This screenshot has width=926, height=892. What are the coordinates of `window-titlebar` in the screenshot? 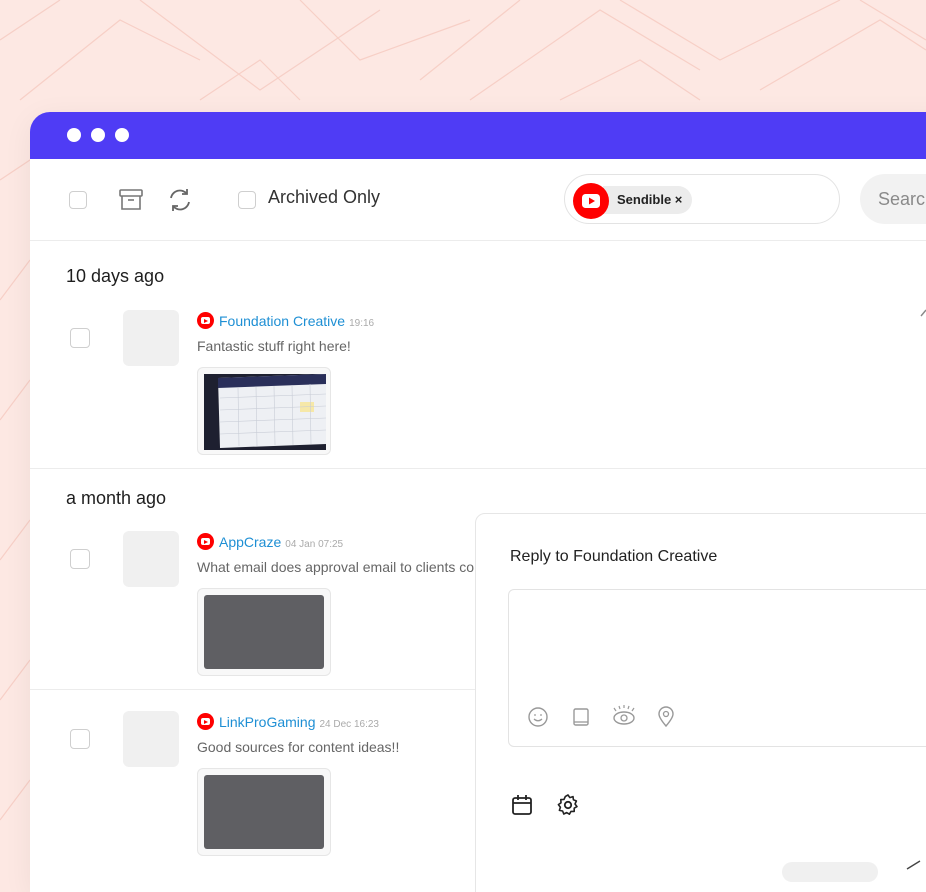 It's located at (478, 135).